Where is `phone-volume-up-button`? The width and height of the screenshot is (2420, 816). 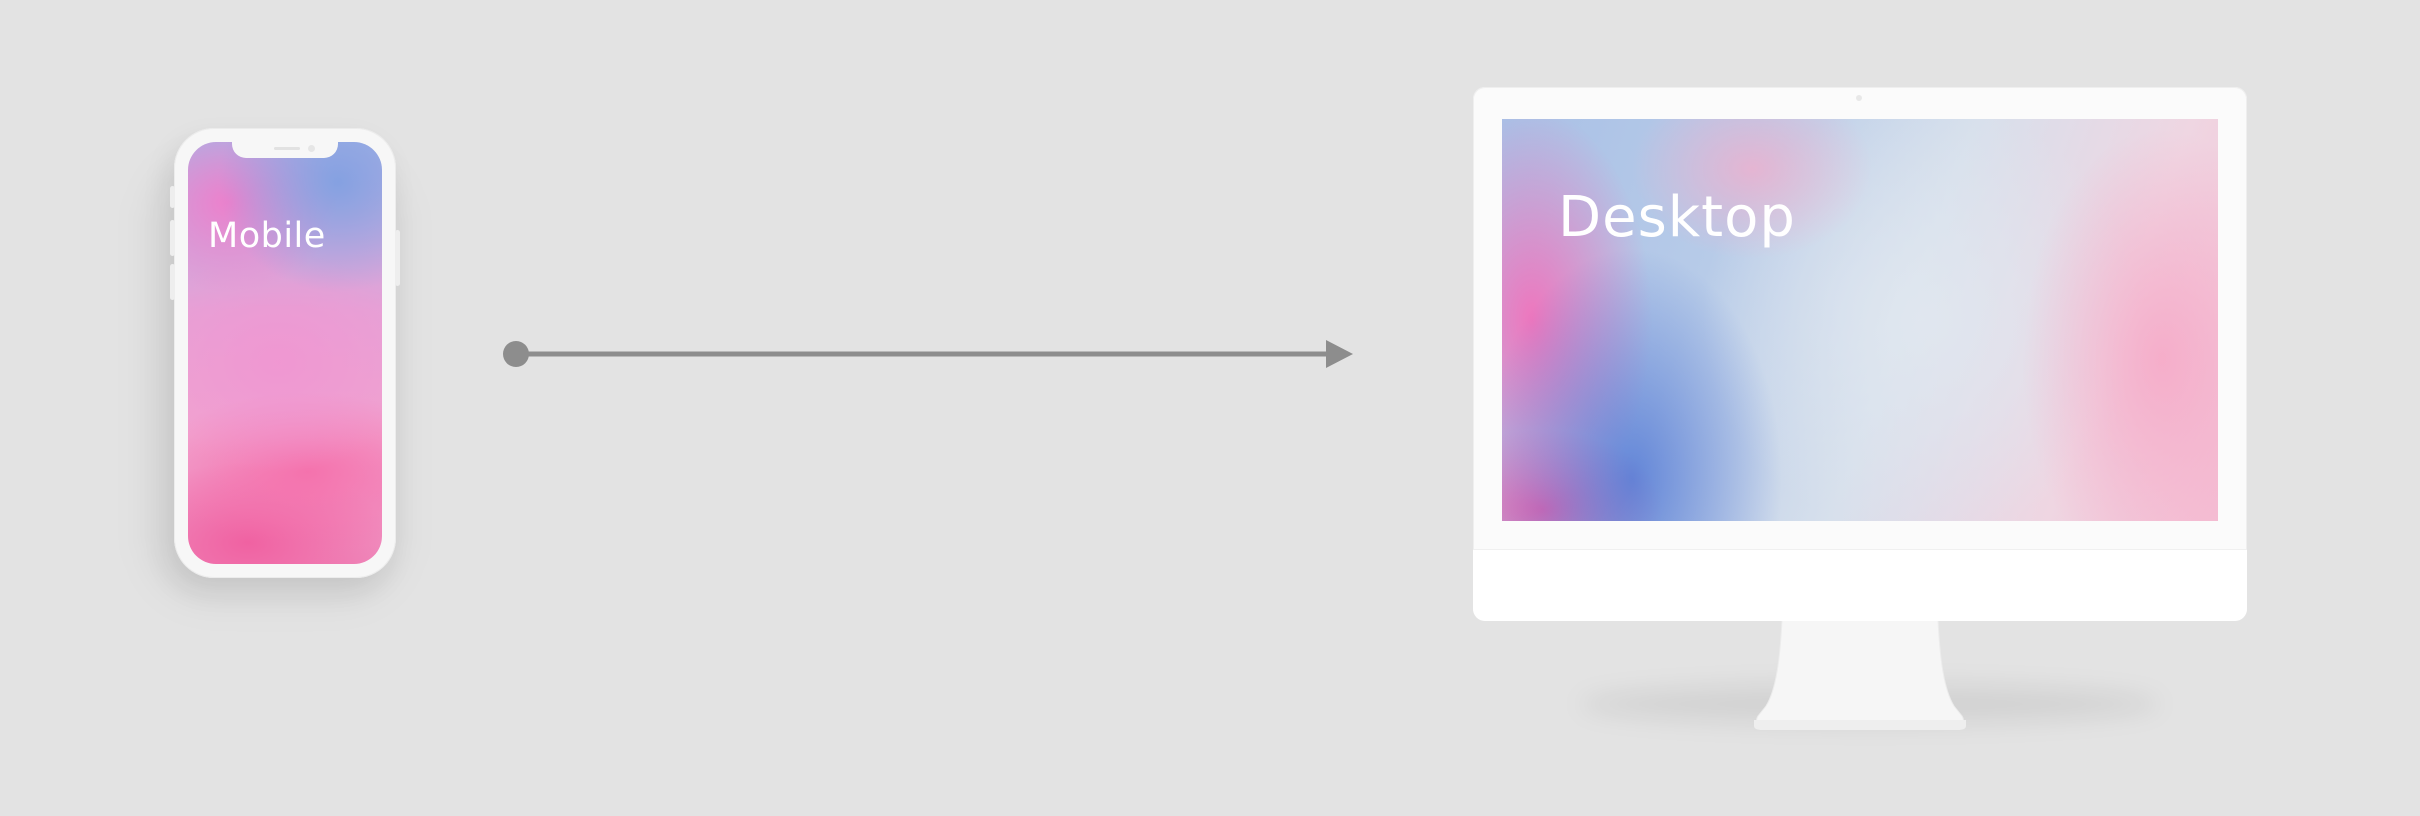 phone-volume-up-button is located at coordinates (172, 238).